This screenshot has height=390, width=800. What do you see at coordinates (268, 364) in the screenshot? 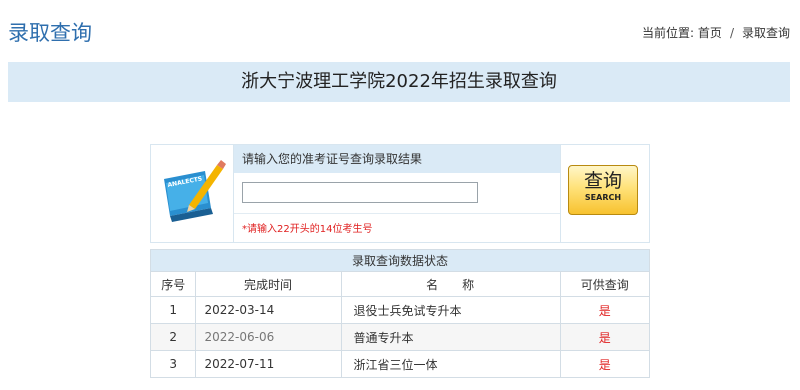
I see `row-date: 2022-07-11` at bounding box center [268, 364].